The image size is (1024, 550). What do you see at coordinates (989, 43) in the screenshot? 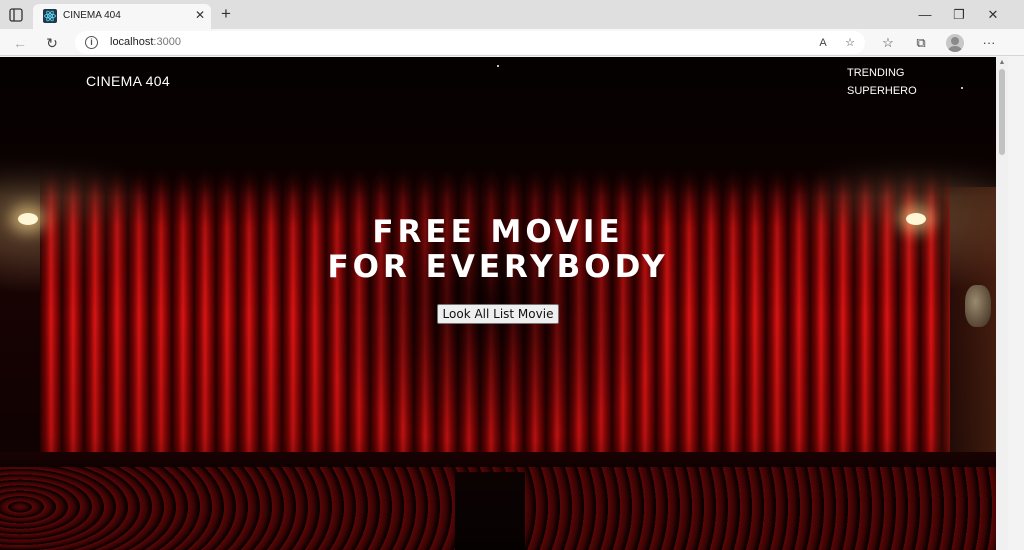
I see `settings-menu-icon: ···` at bounding box center [989, 43].